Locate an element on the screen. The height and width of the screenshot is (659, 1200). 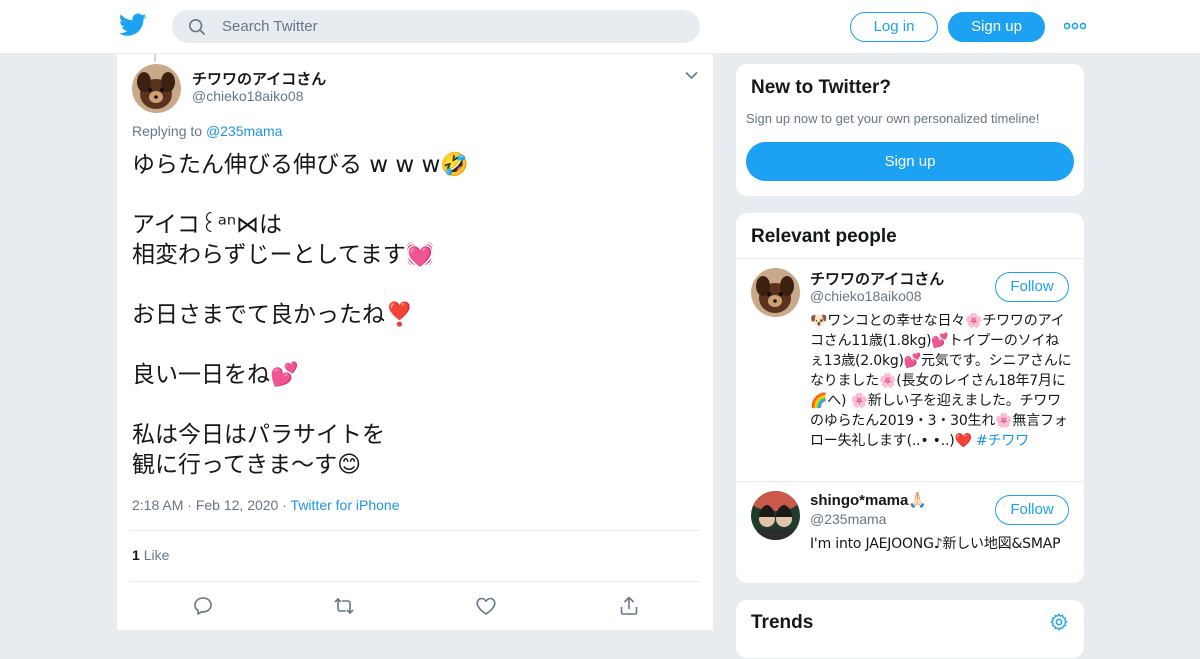
replying-to: Replying to @235mama is located at coordinates (207, 131).